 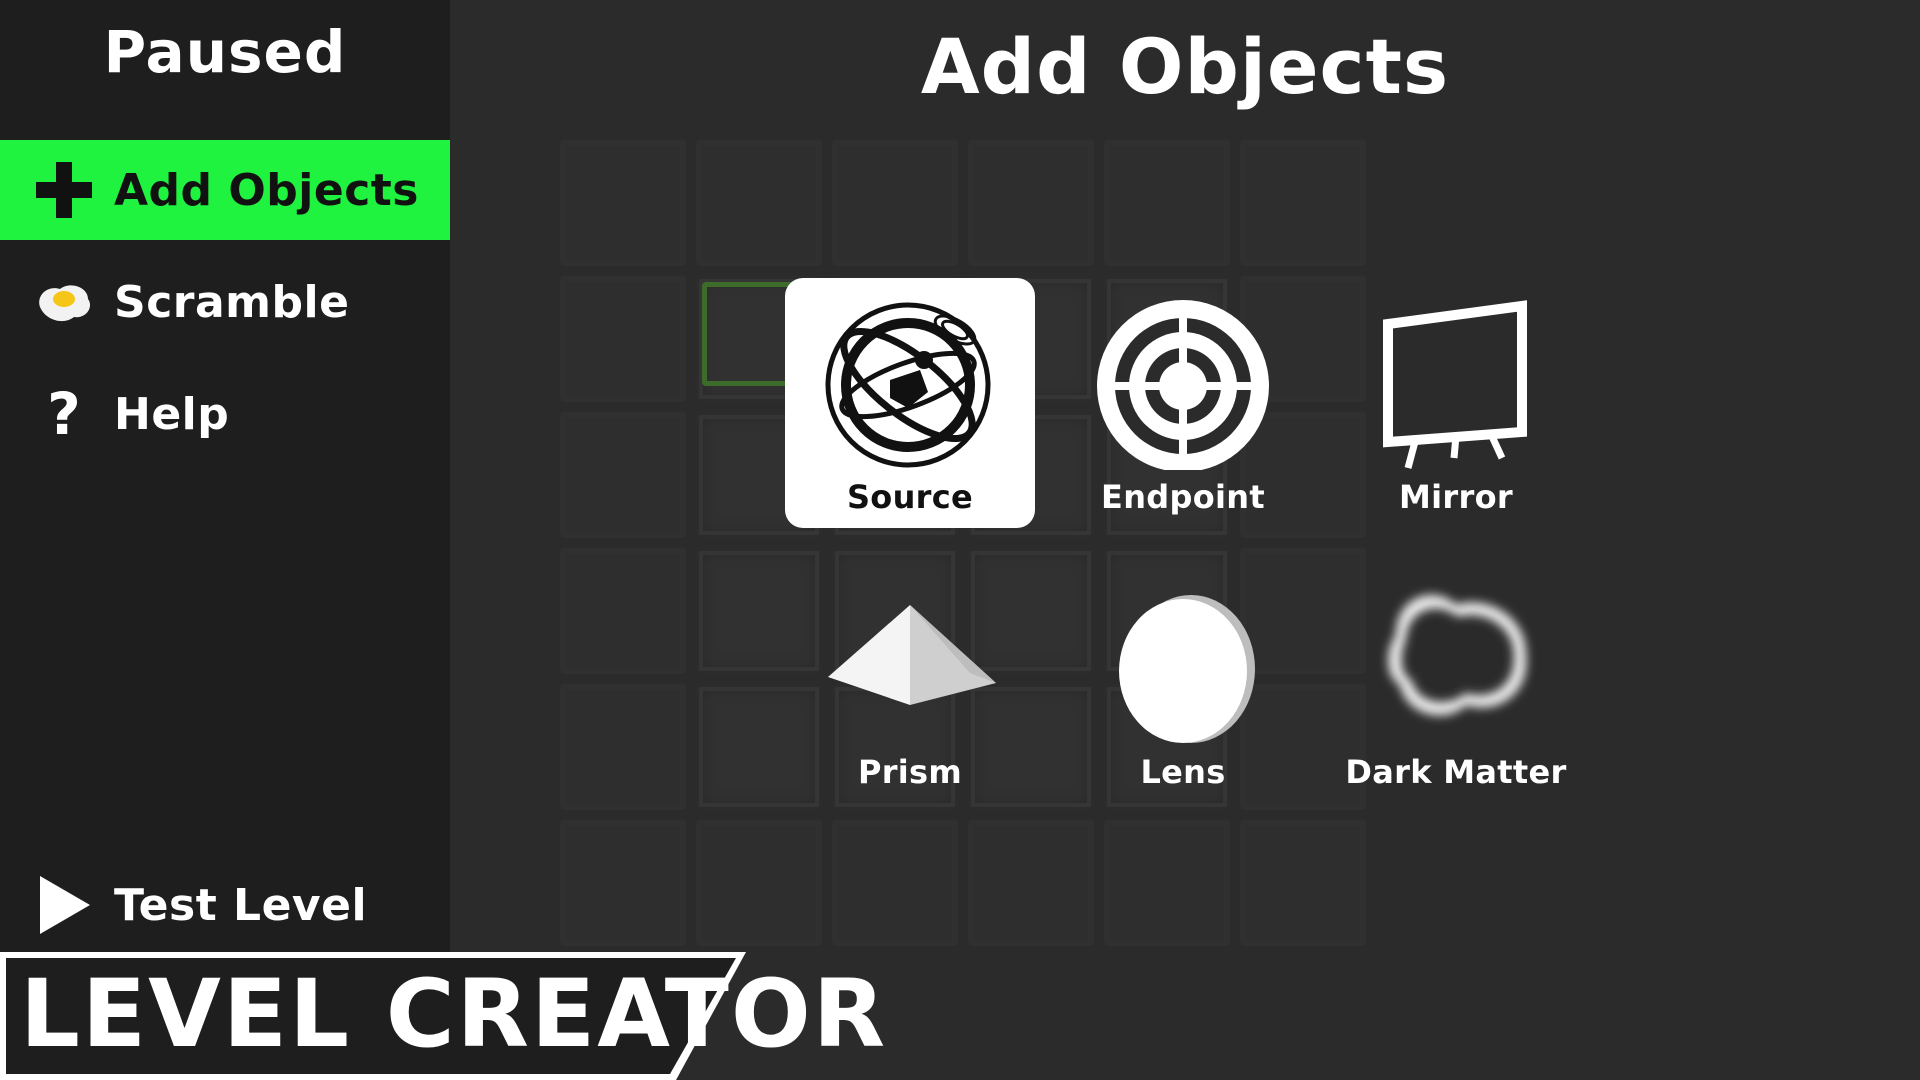 I want to click on object-mirror: Mirror, so click(x=1456, y=403).